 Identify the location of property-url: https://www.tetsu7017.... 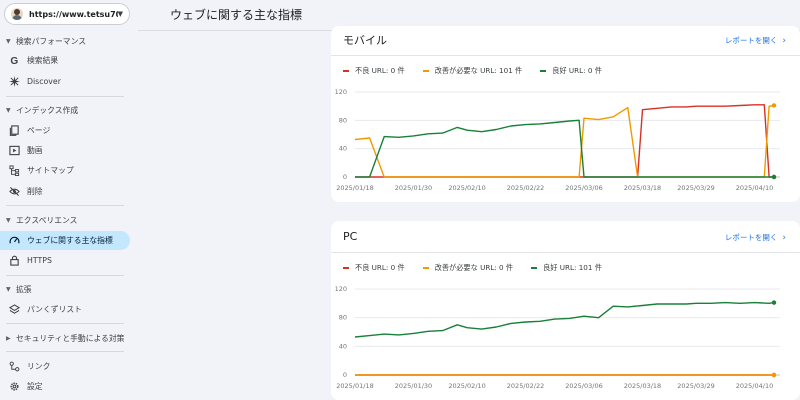
(73, 14).